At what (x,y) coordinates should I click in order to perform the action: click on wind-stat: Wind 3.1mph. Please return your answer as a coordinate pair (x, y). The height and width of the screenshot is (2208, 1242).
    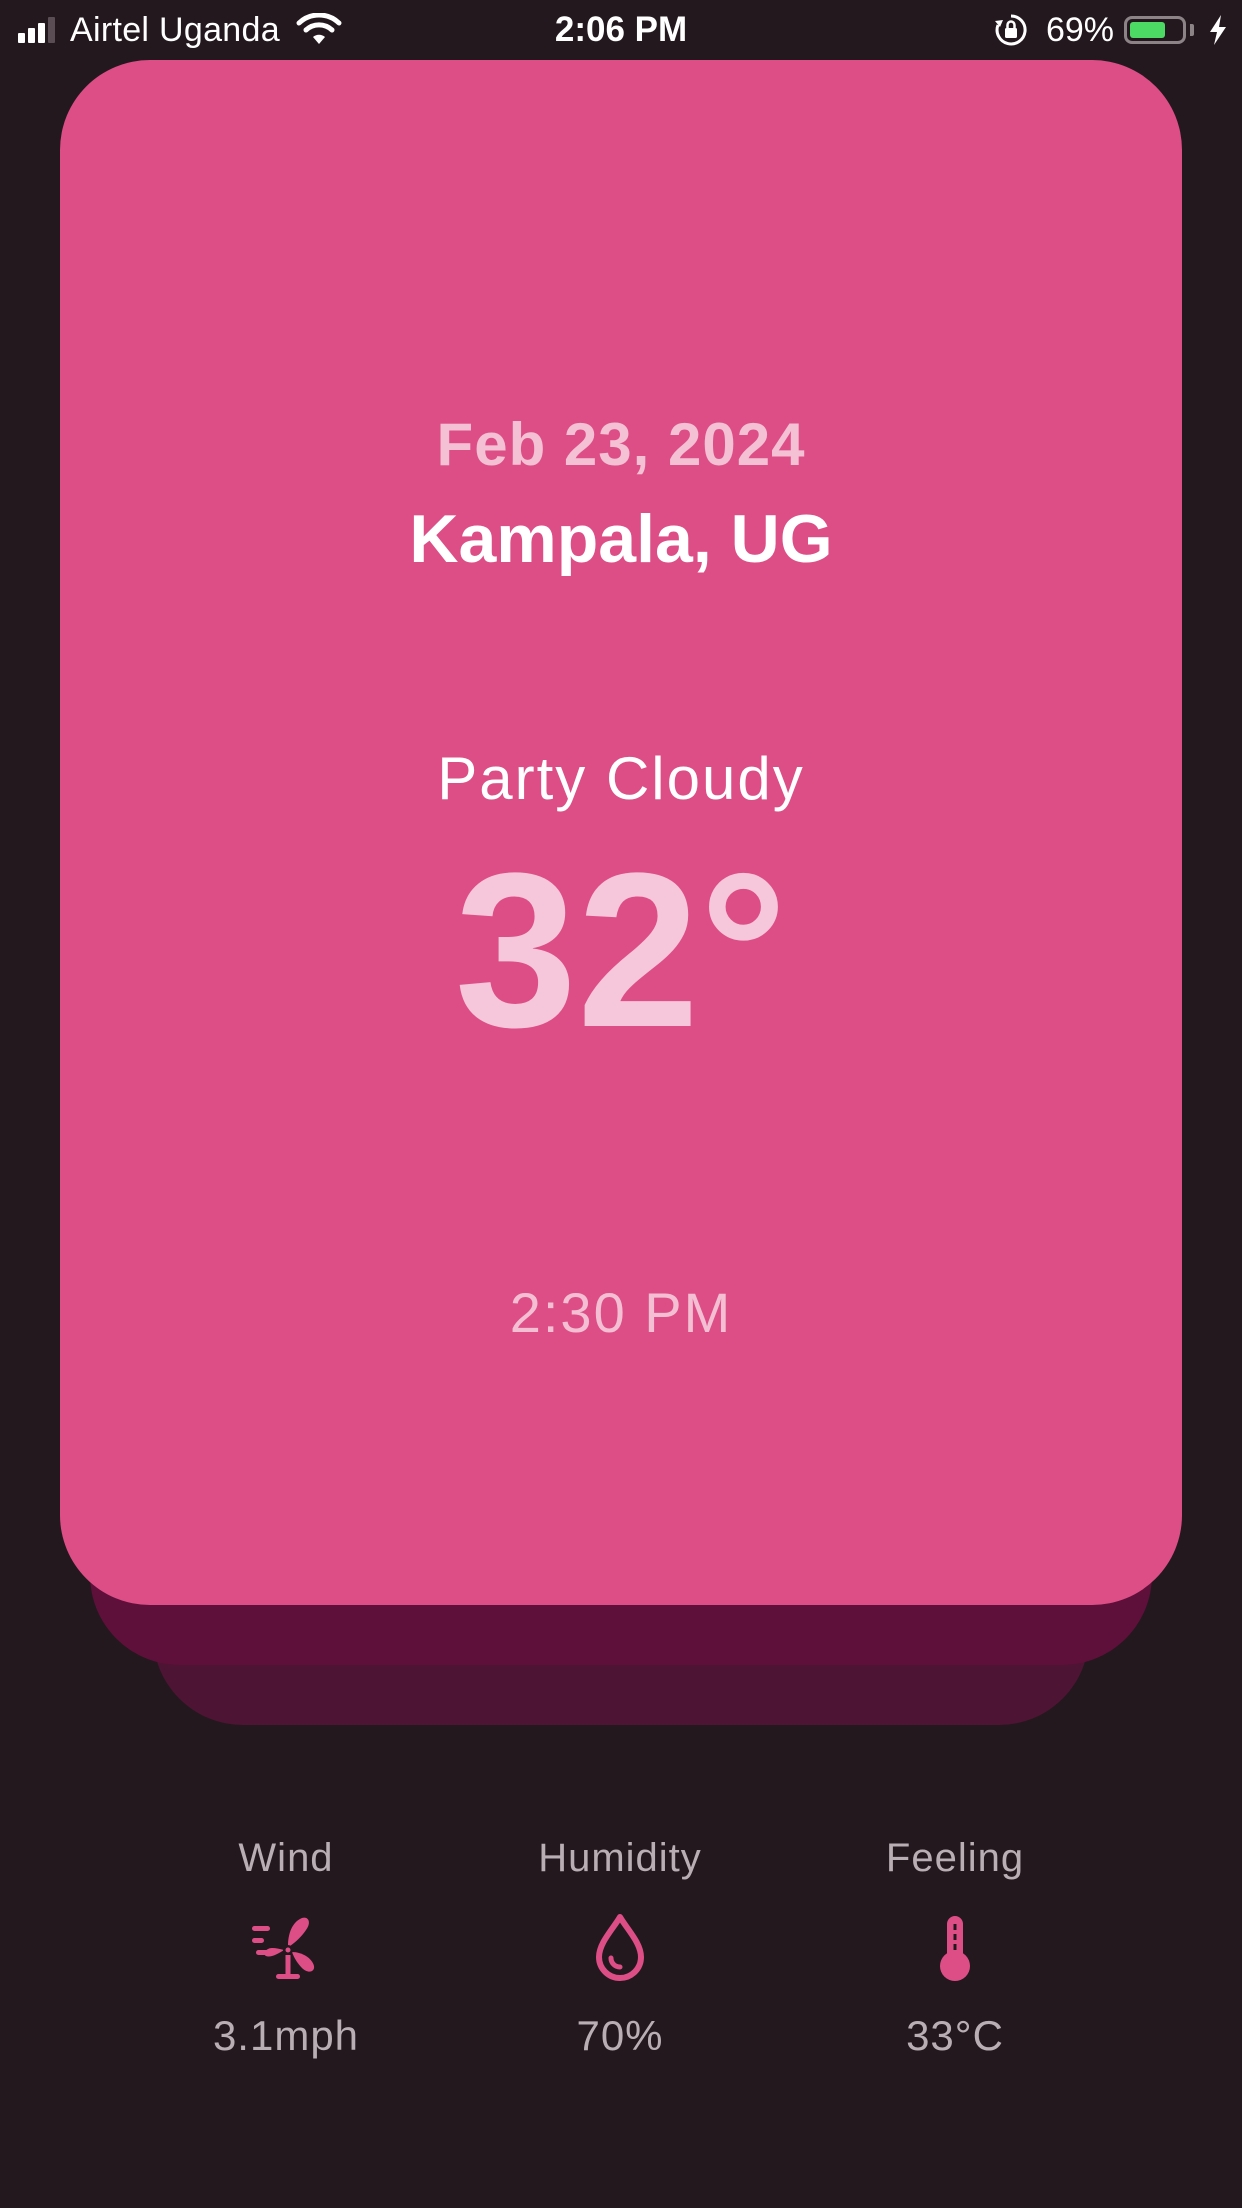
    Looking at the image, I should click on (286, 1948).